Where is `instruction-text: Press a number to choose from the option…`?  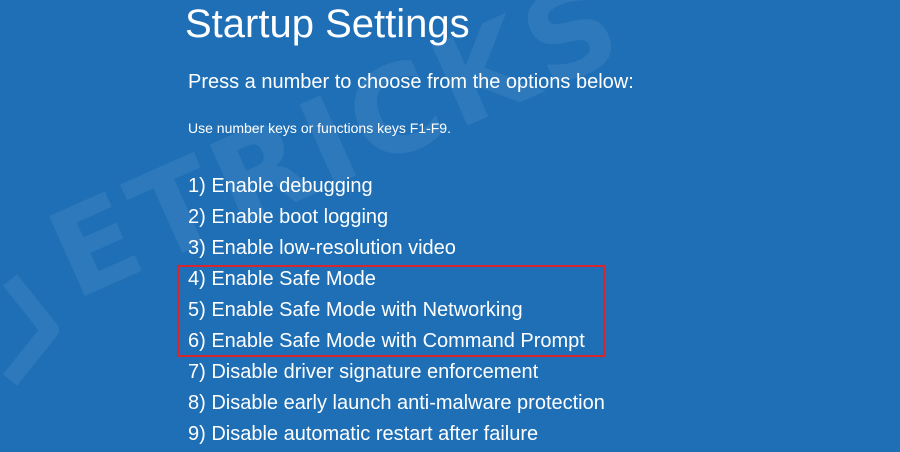
instruction-text: Press a number to choose from the option… is located at coordinates (411, 82).